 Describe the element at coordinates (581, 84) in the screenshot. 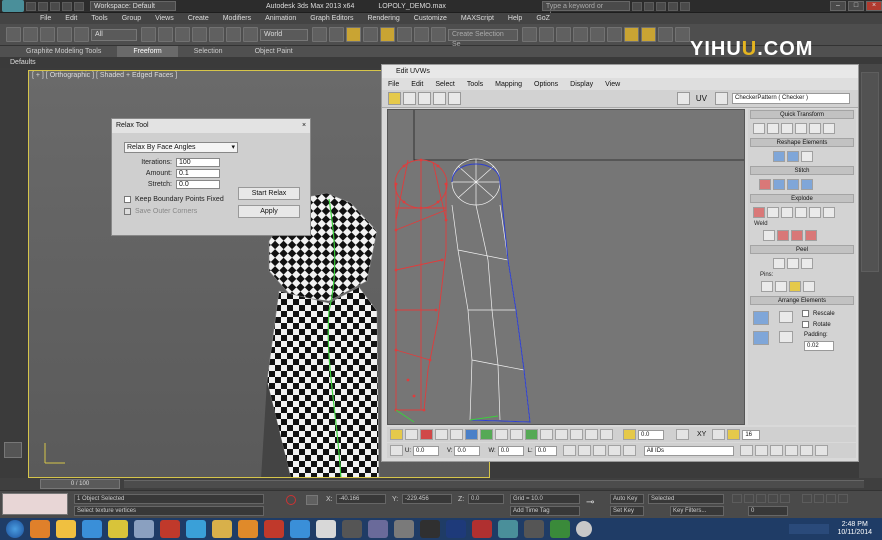

I see `uvw-menu-display: Display` at that location.